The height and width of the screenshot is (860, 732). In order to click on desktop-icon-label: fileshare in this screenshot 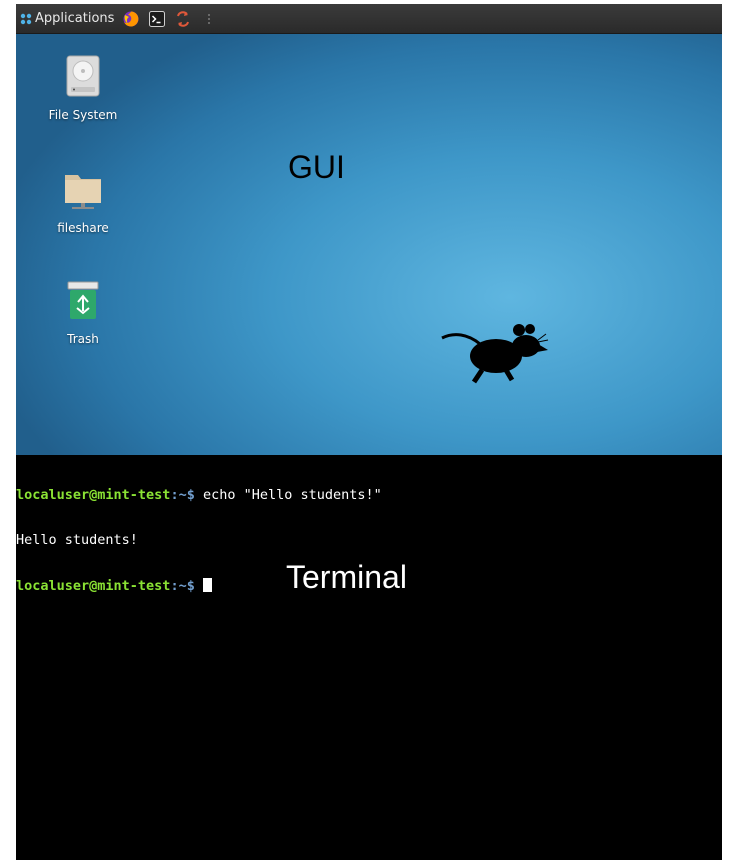, I will do `click(83, 228)`.